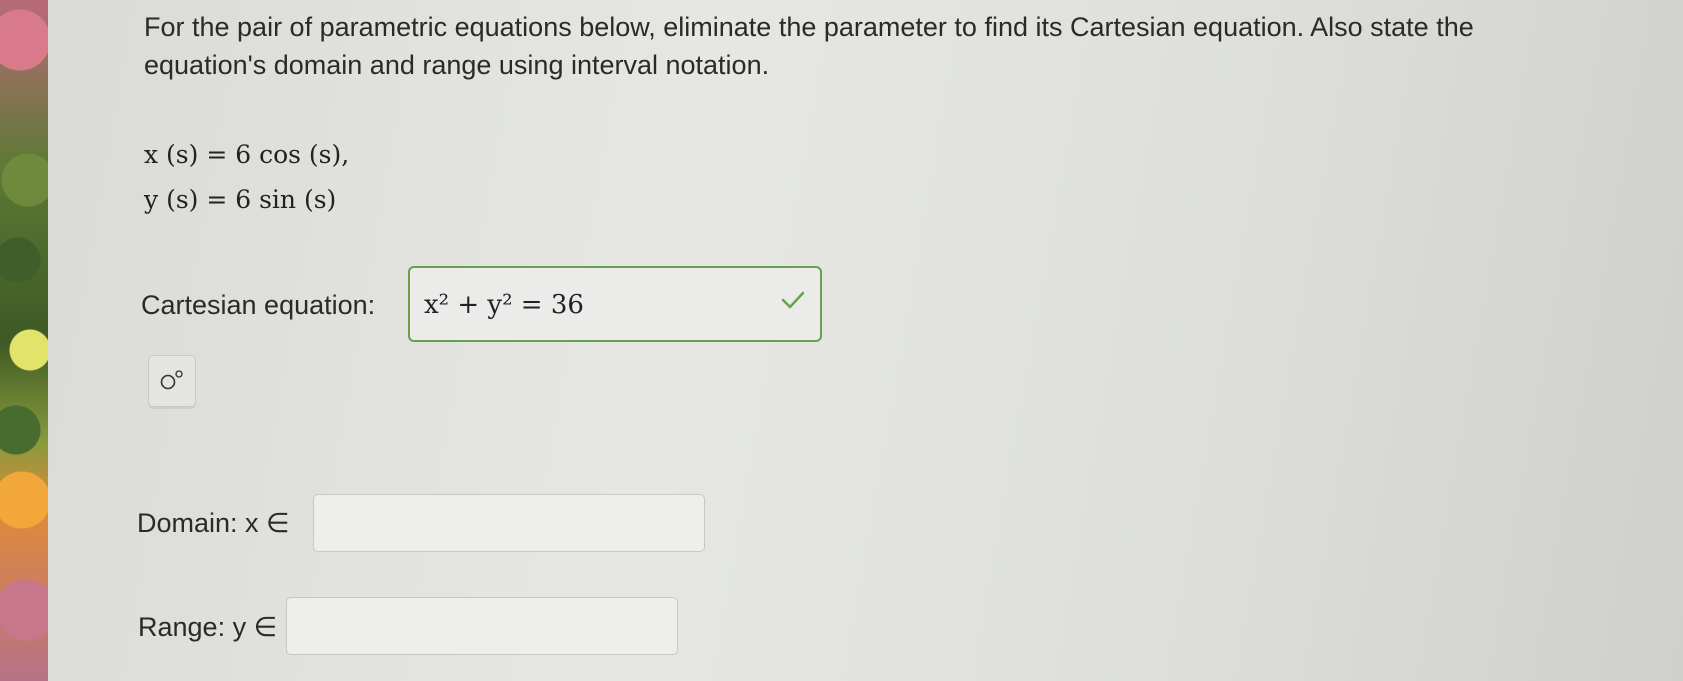 This screenshot has width=1683, height=681. I want to click on parametric-equation-y: y (s) = 6 sin (s), so click(240, 199).